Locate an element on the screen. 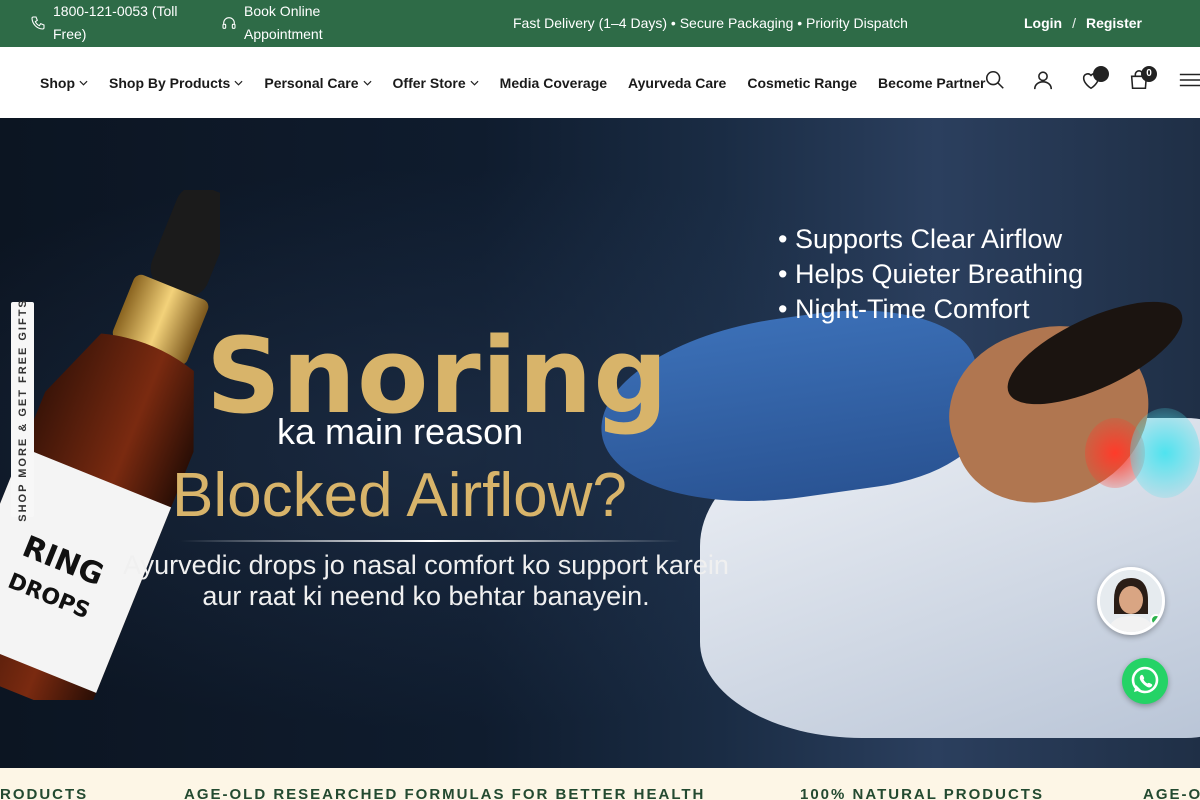 The width and height of the screenshot is (1200, 800). whatsapp-button is located at coordinates (1145, 681).